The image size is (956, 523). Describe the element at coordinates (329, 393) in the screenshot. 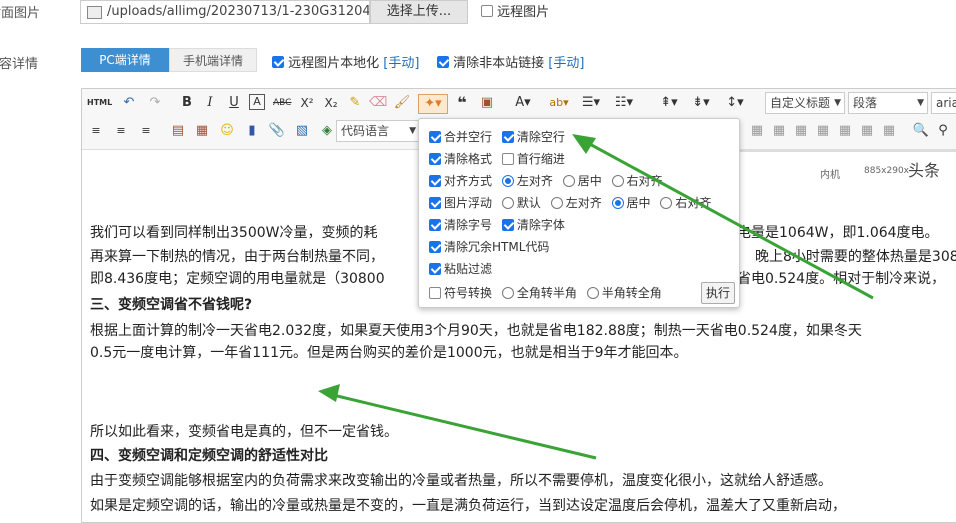

I see `arrow-head-content` at that location.